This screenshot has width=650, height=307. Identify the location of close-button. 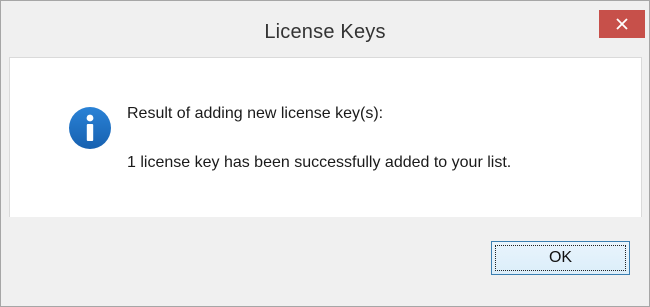
(622, 24).